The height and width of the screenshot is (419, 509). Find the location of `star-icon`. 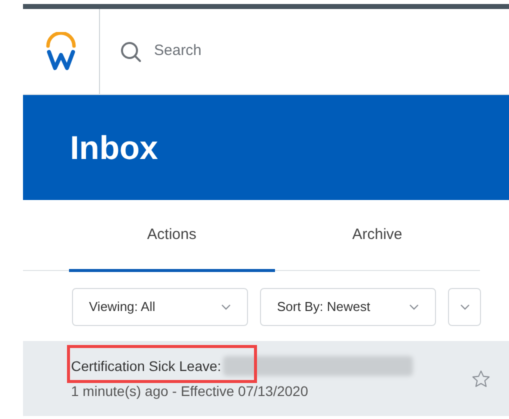

star-icon is located at coordinates (481, 378).